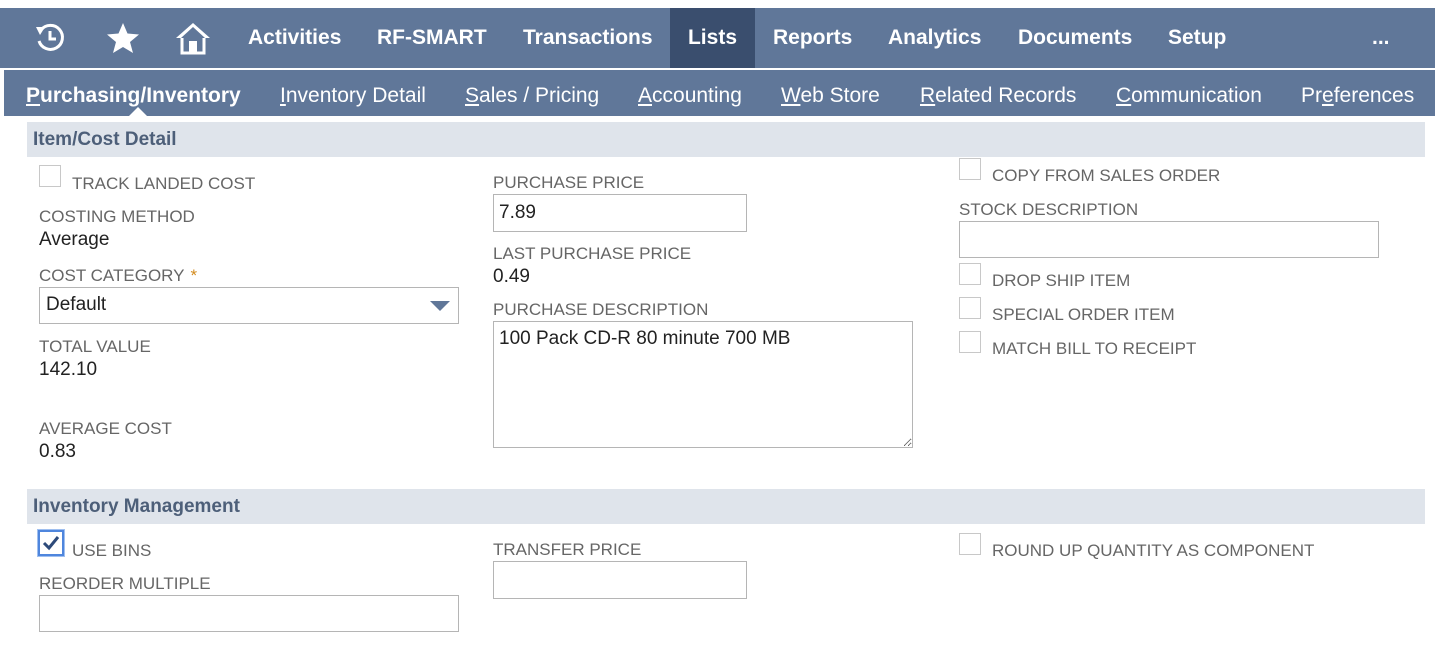 This screenshot has width=1435, height=651. What do you see at coordinates (970, 274) in the screenshot?
I see `drop-ship-item-checkbox` at bounding box center [970, 274].